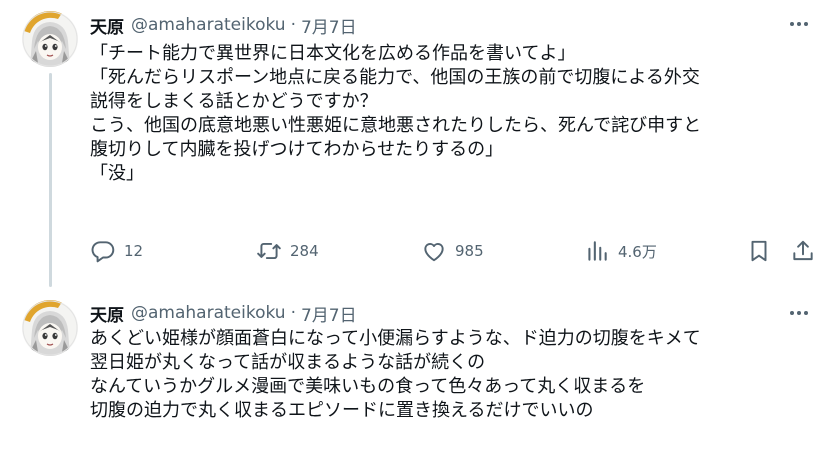 The image size is (827, 461). Describe the element at coordinates (287, 251) in the screenshot. I see `retweet-button: 284` at that location.